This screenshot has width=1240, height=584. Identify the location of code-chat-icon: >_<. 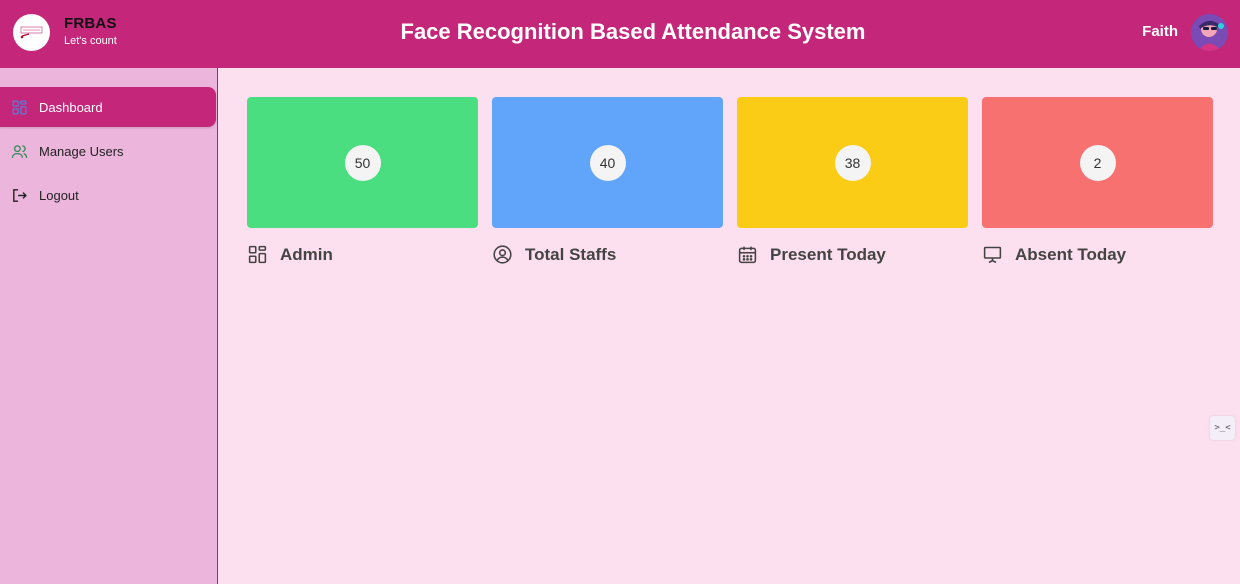
(1222, 428).